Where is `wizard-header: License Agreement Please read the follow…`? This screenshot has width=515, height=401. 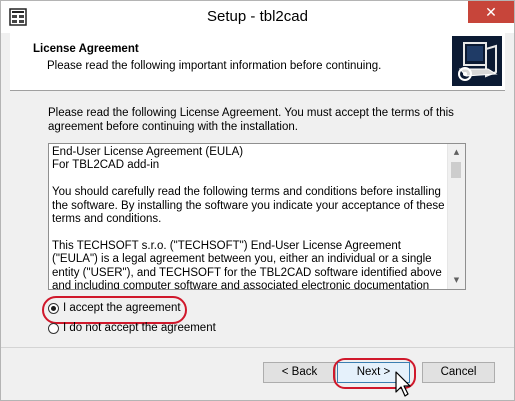 wizard-header: License Agreement Please read the follow… is located at coordinates (257, 62).